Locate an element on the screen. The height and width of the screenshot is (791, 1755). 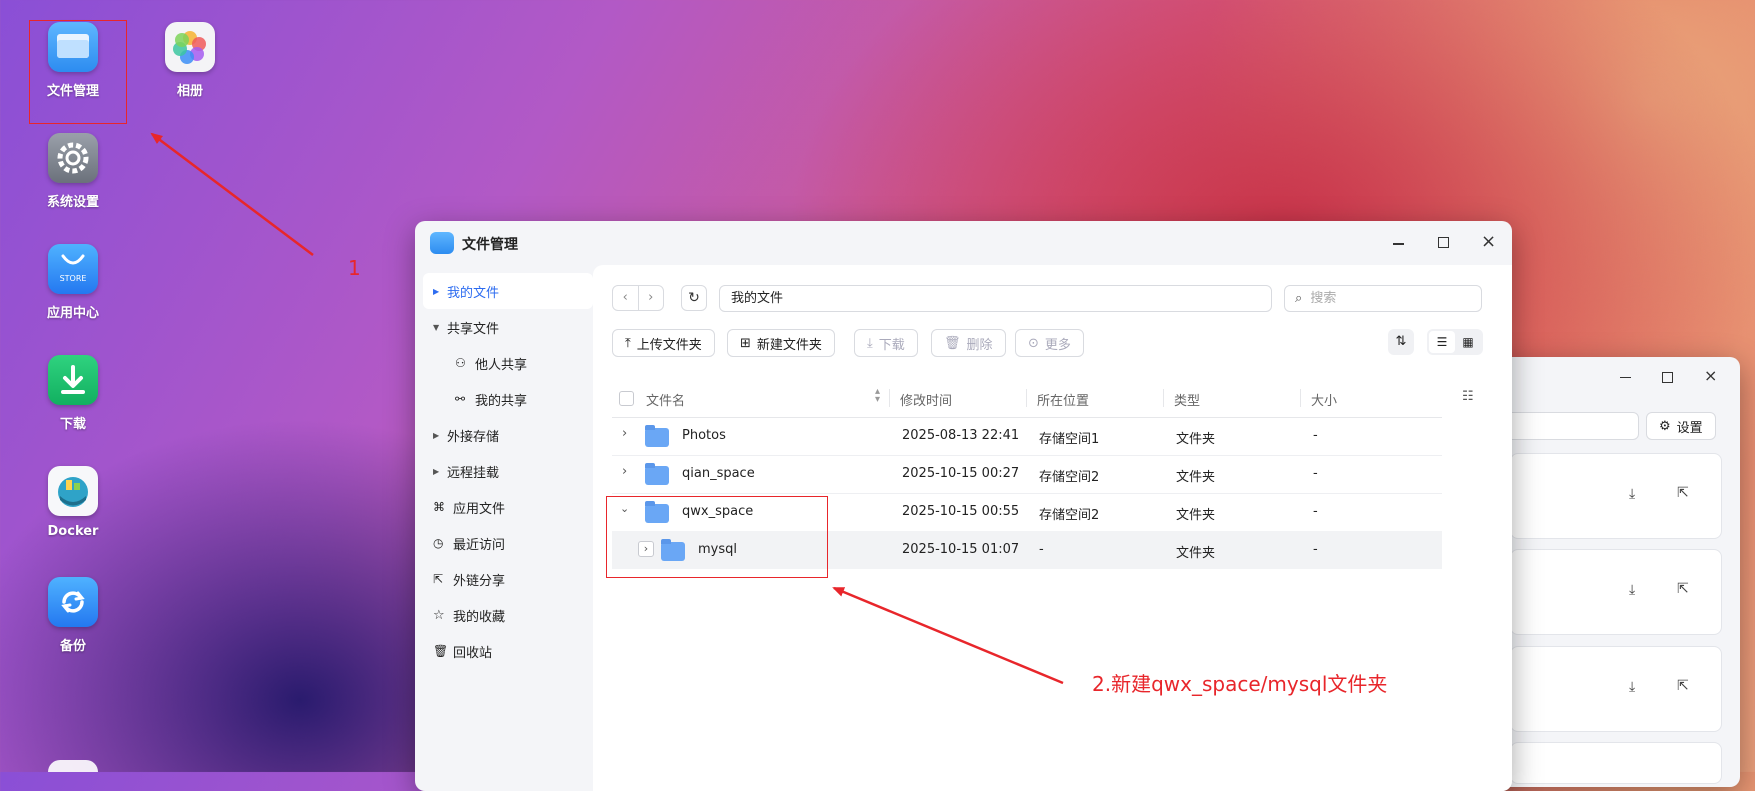
sort-button: ⇅ is located at coordinates (1401, 342).